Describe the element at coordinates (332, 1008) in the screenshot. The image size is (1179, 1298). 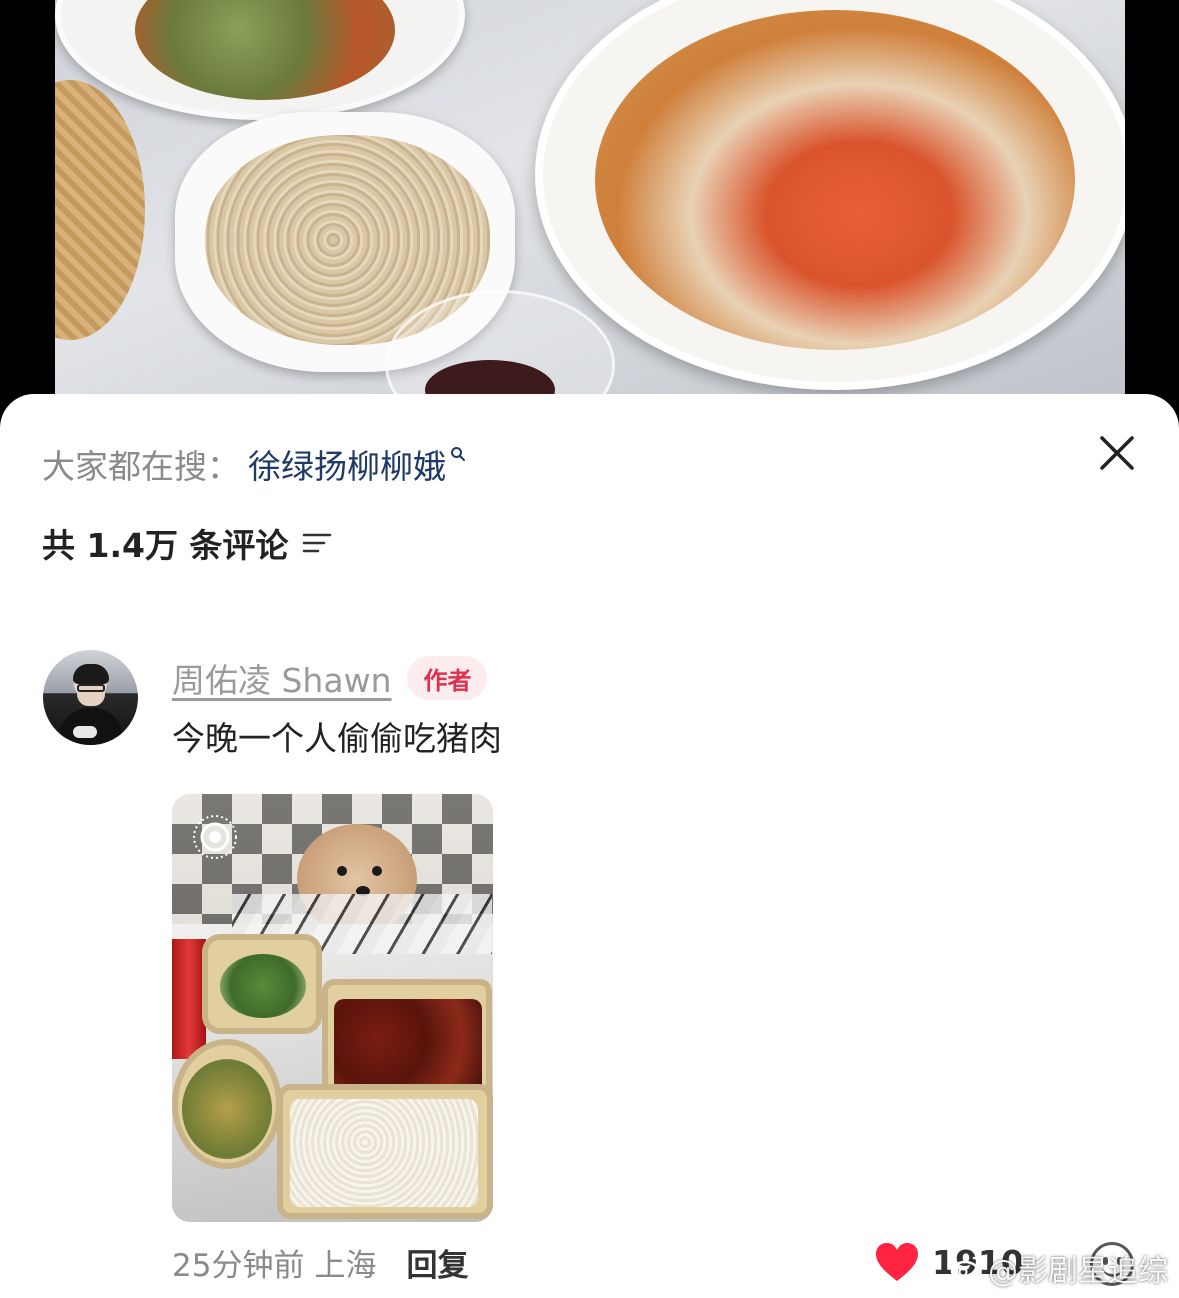
I see `comment-image` at that location.